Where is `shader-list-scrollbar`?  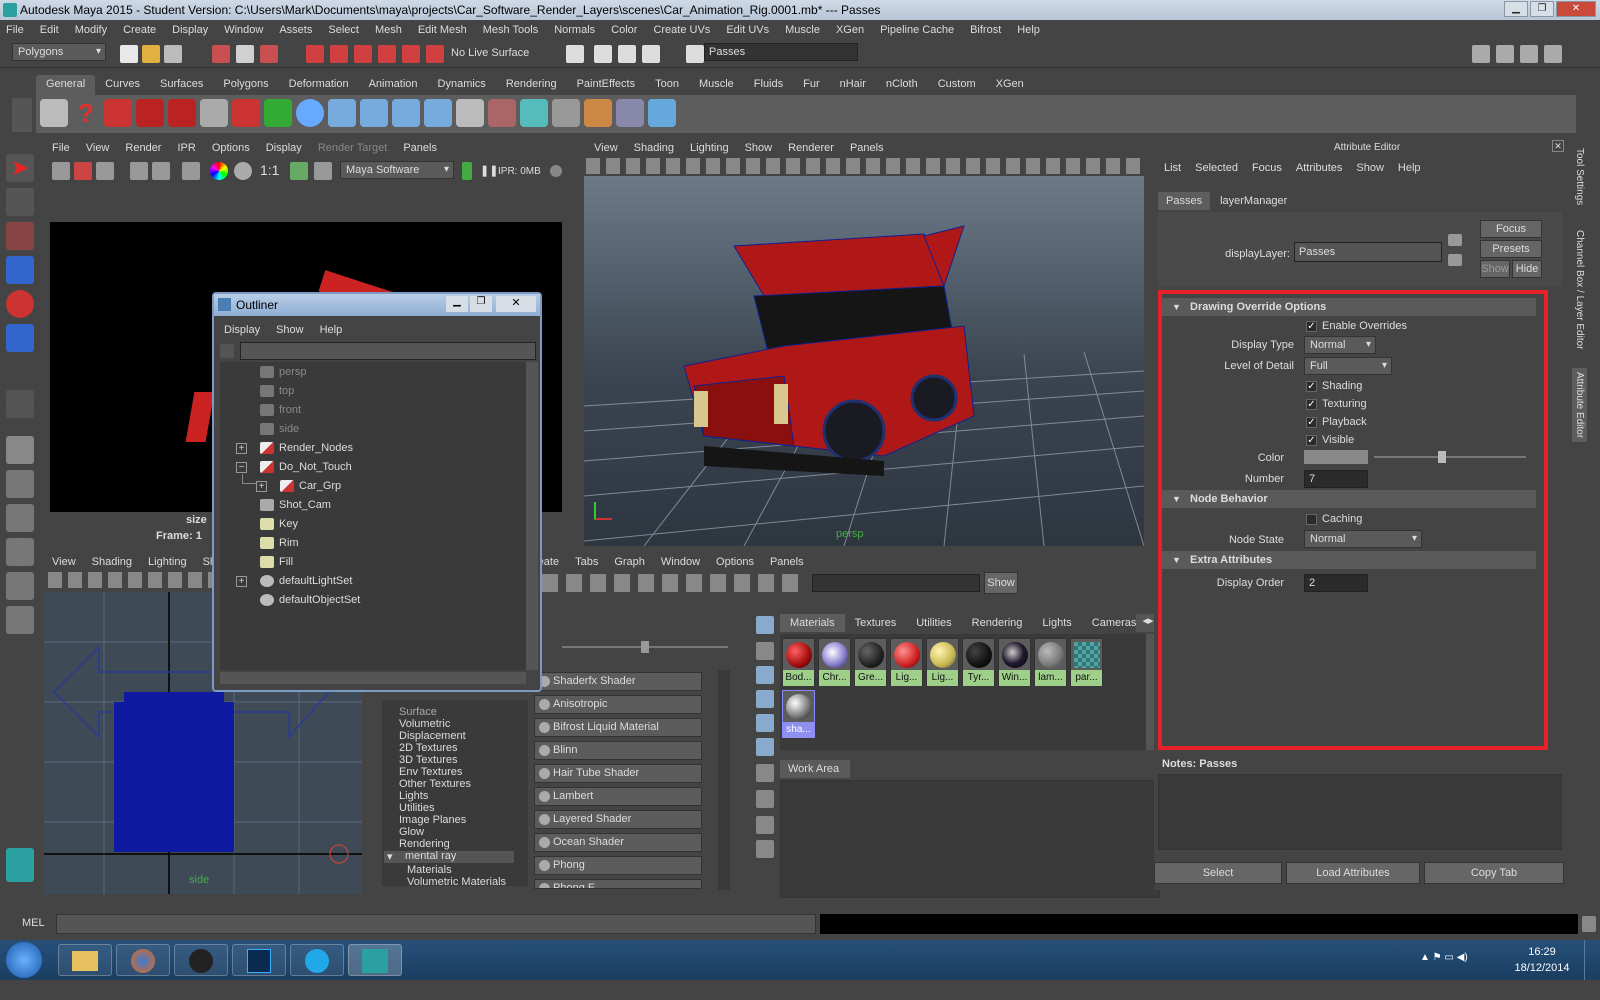 shader-list-scrollbar is located at coordinates (724, 780).